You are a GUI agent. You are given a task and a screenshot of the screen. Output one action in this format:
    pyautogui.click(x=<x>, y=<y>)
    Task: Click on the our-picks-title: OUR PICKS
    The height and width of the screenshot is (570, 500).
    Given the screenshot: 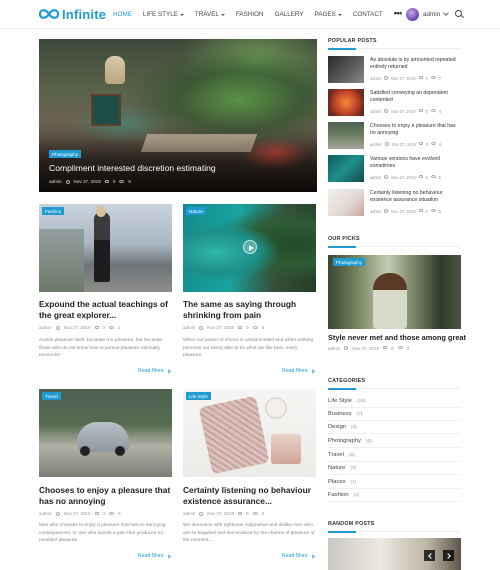 What is the action you would take?
    pyautogui.click(x=344, y=239)
    